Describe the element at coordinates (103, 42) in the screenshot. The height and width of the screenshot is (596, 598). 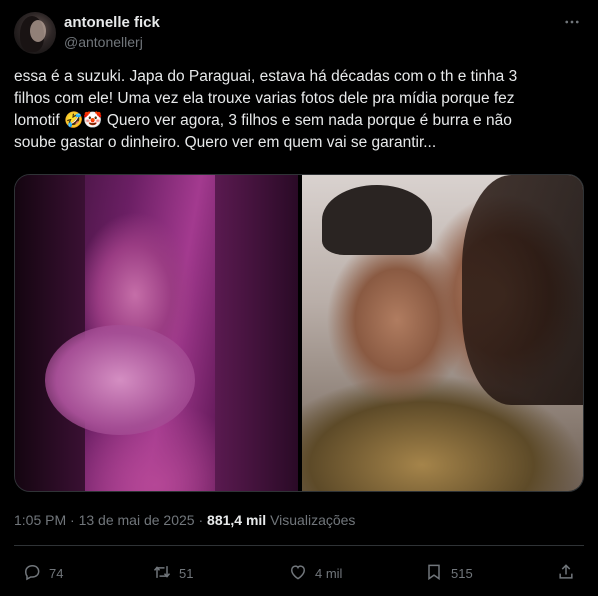
I see `author-handle: @antonellerj` at that location.